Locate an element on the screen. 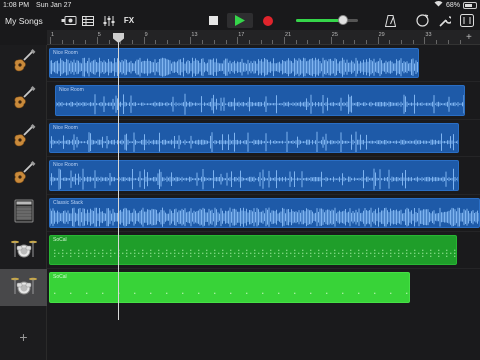  ruler-bar-label: 29 is located at coordinates (381, 35).